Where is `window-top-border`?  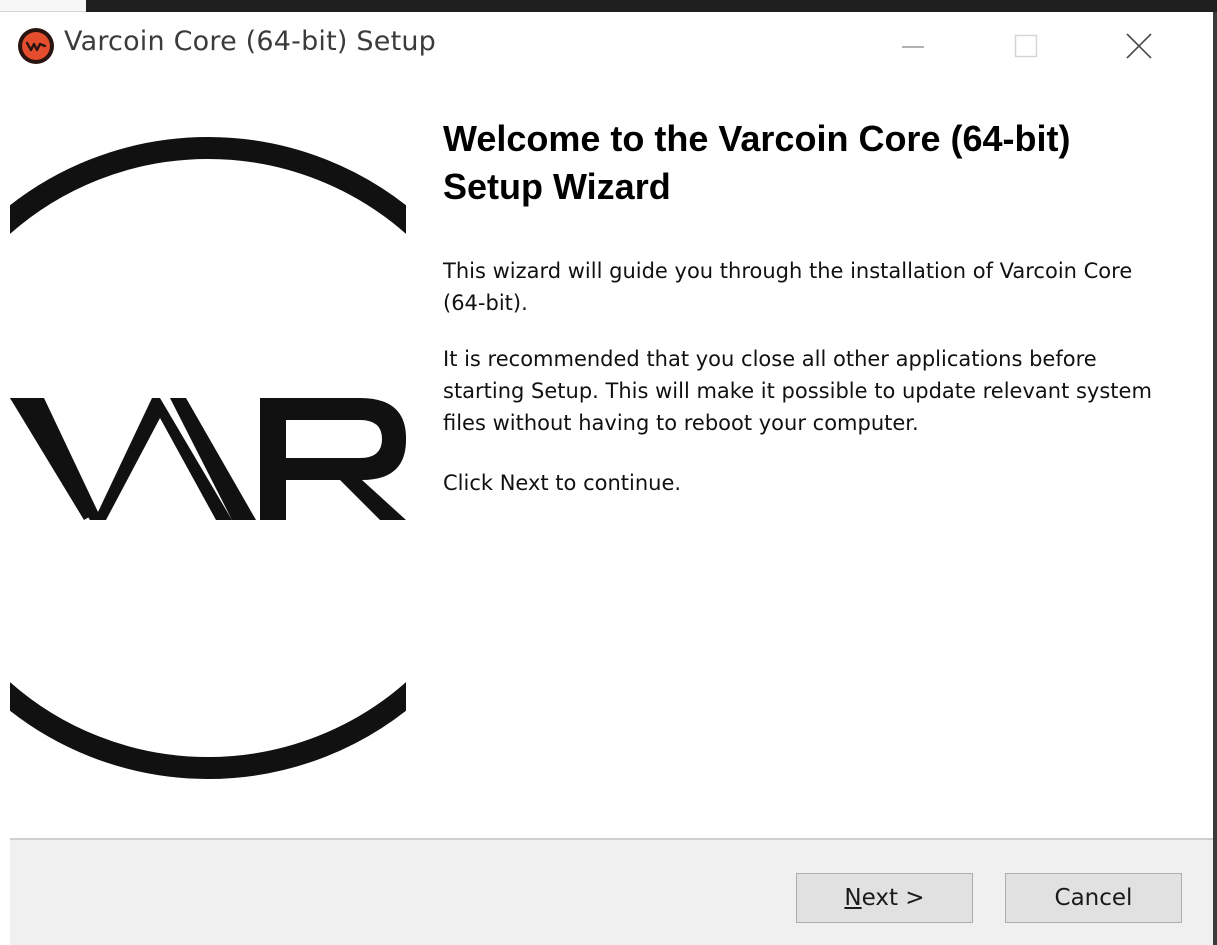 window-top-border is located at coordinates (651, 6).